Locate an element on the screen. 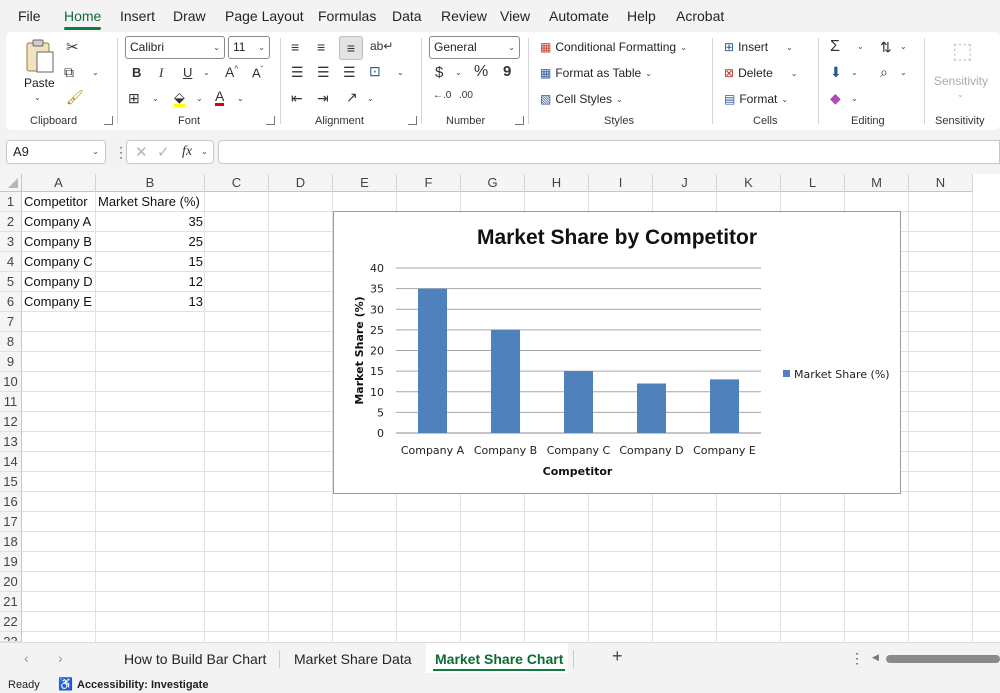 The width and height of the screenshot is (1000, 693). column-header-k: K is located at coordinates (749, 183).